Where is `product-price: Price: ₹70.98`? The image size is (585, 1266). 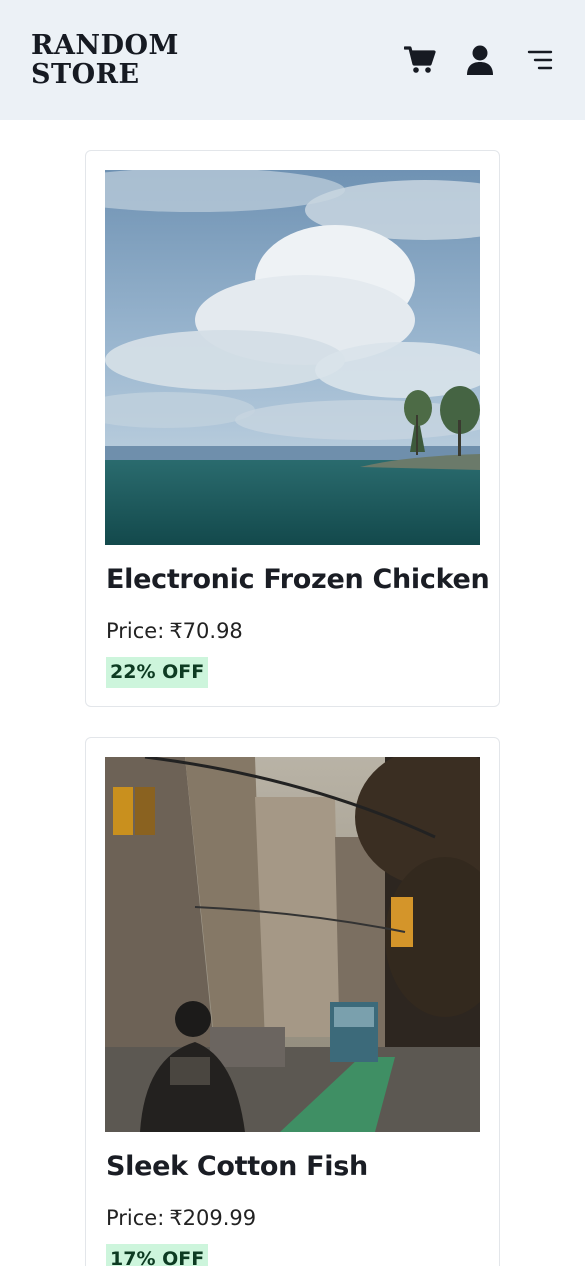
product-price: Price: ₹70.98 is located at coordinates (174, 631).